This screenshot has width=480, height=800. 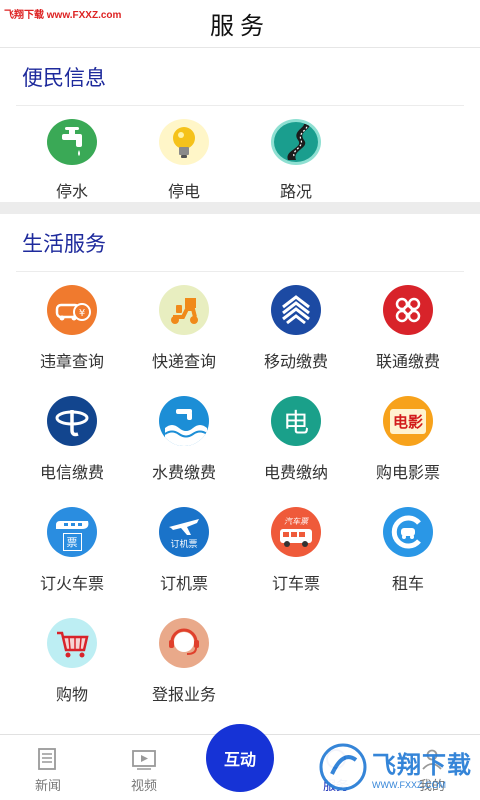 I want to click on service-item-label: 电信缴费, so click(x=71, y=473).